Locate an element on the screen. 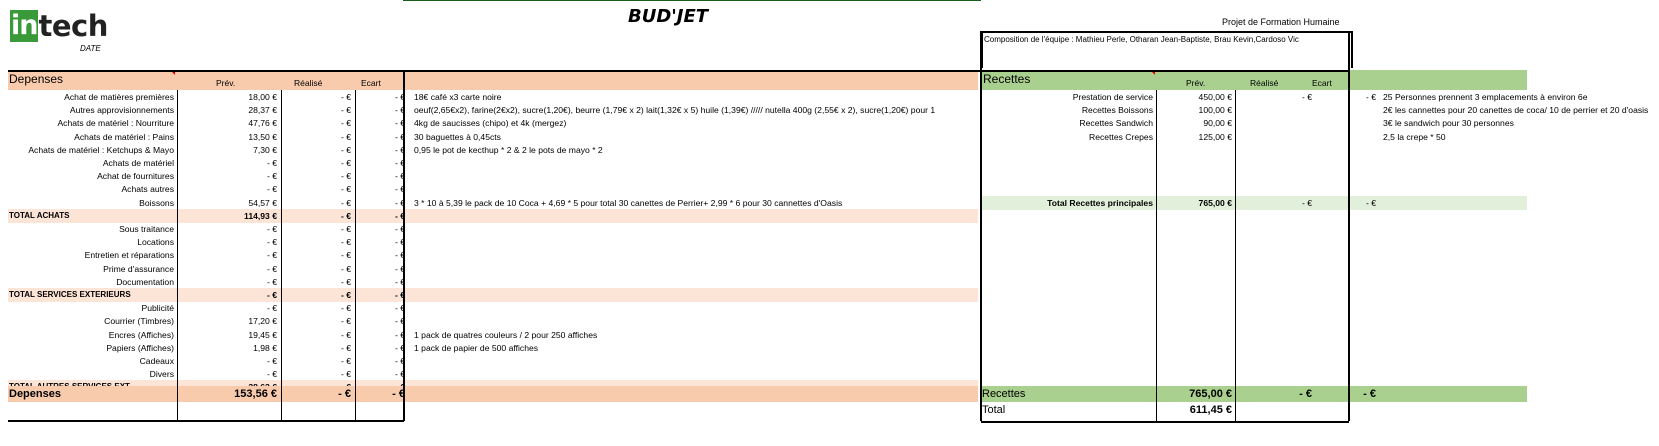  row-label: Encres (Affiches) is located at coordinates (92, 335).